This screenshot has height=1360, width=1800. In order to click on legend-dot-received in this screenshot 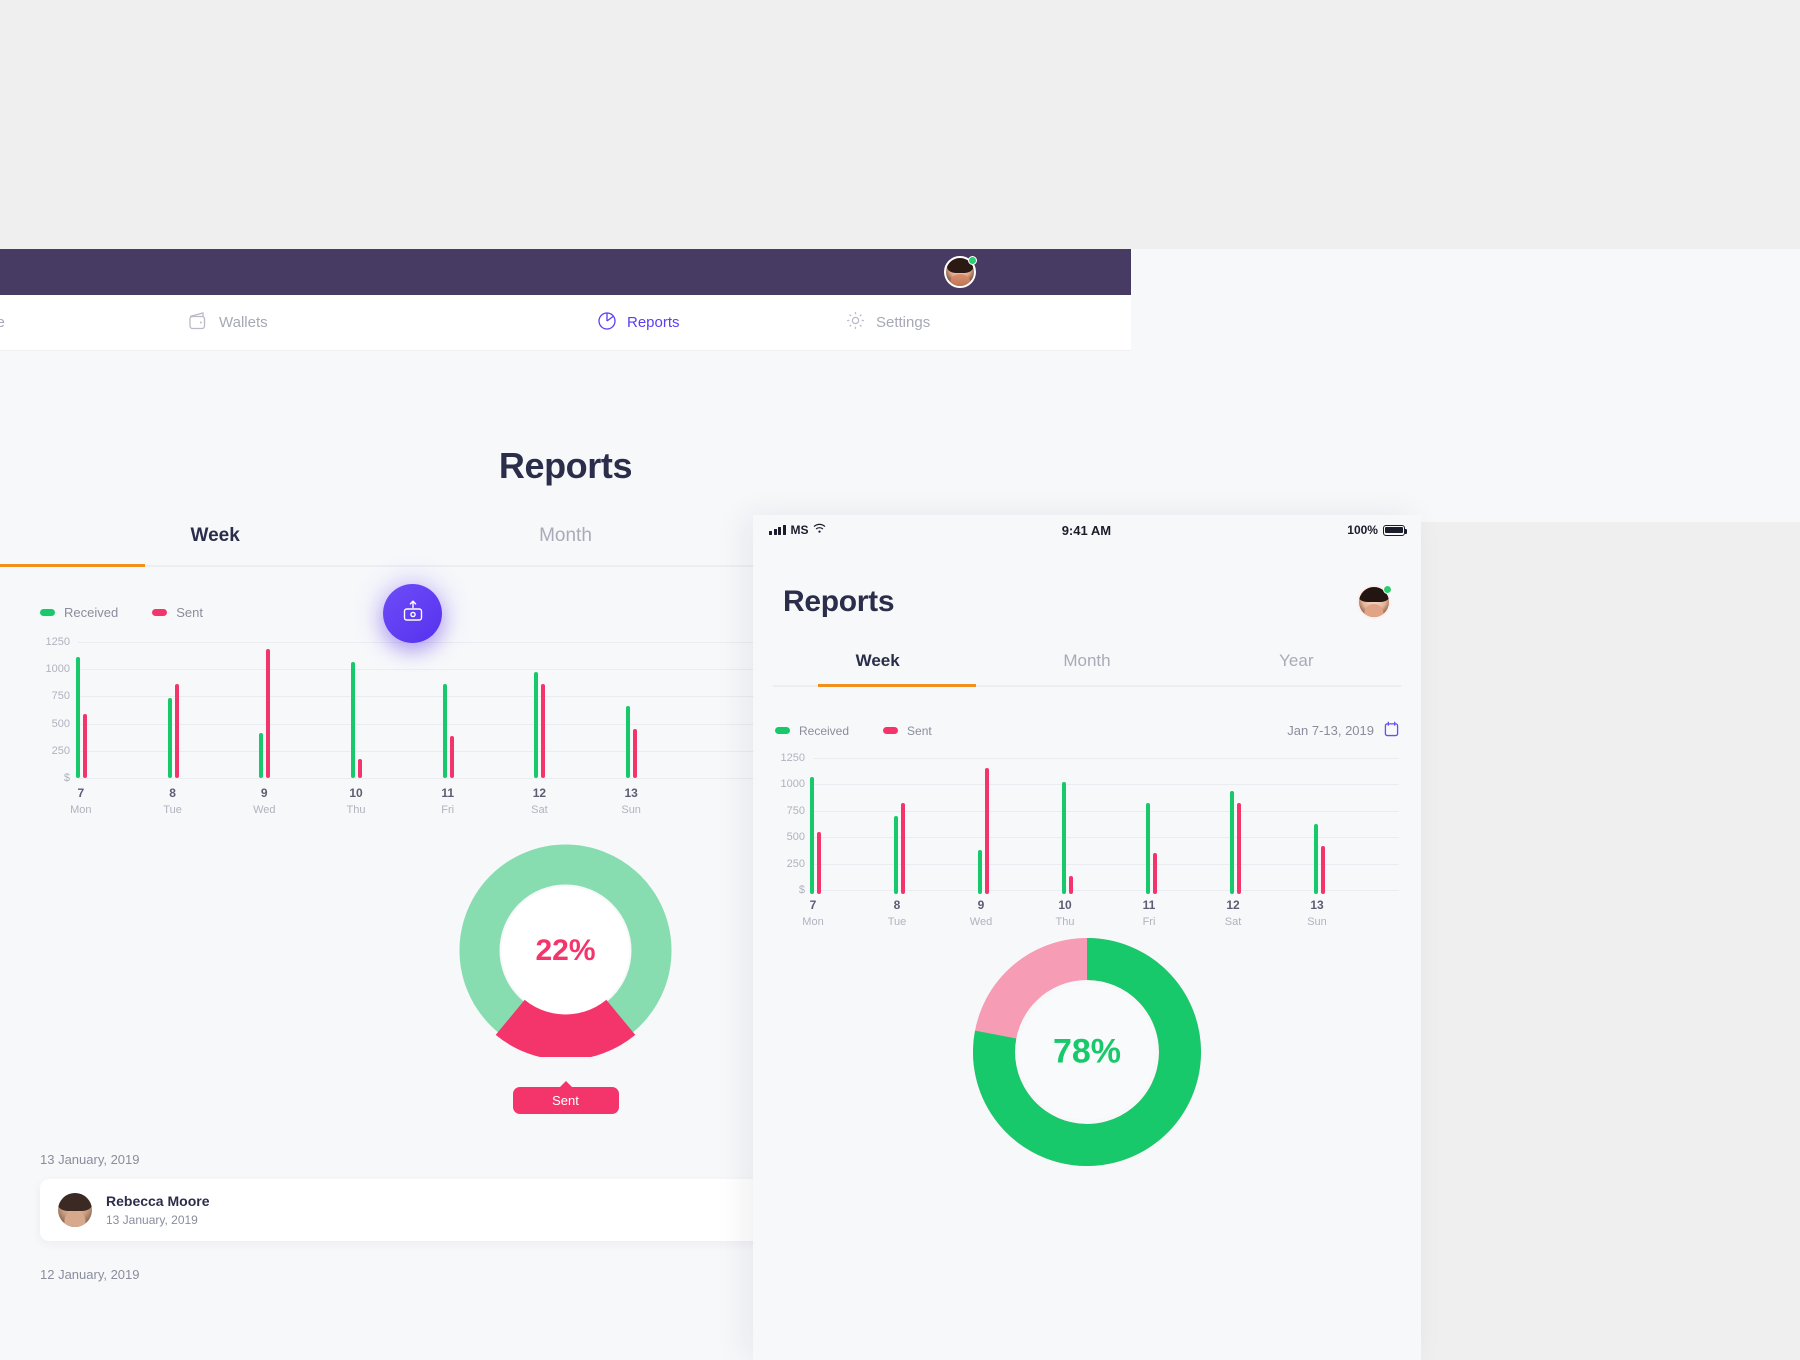, I will do `click(47, 612)`.